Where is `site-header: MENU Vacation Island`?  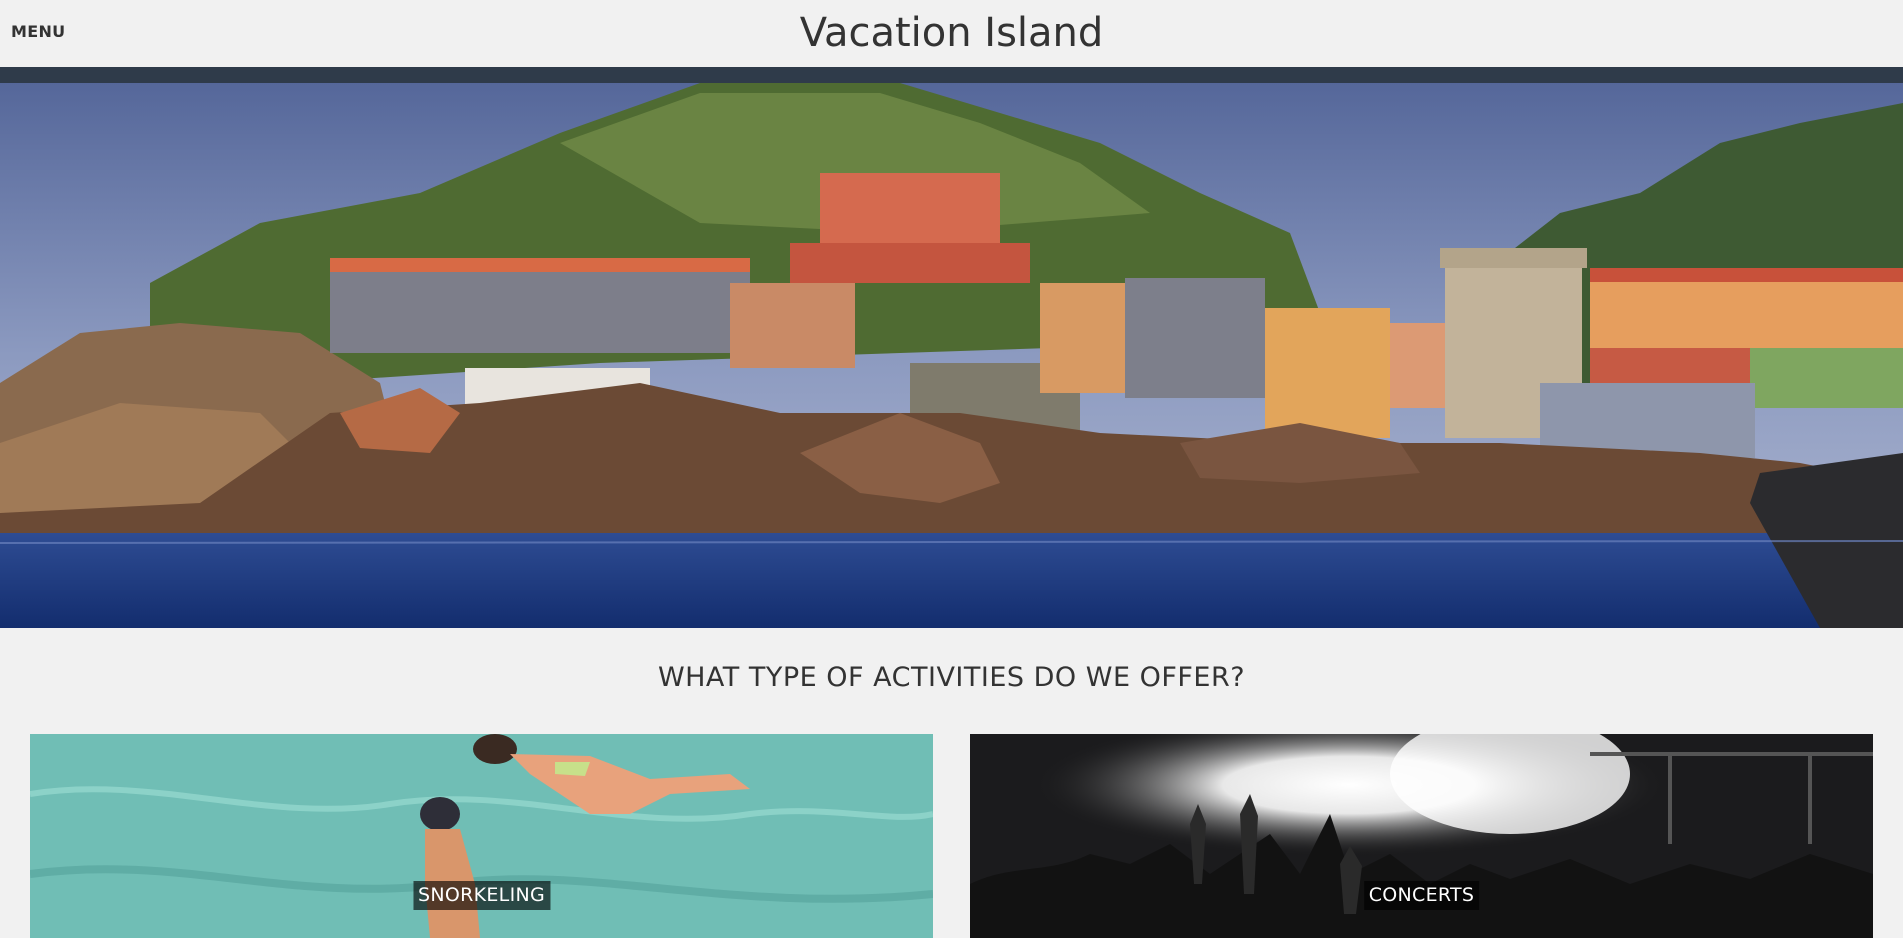
site-header: MENU Vacation Island is located at coordinates (951, 33).